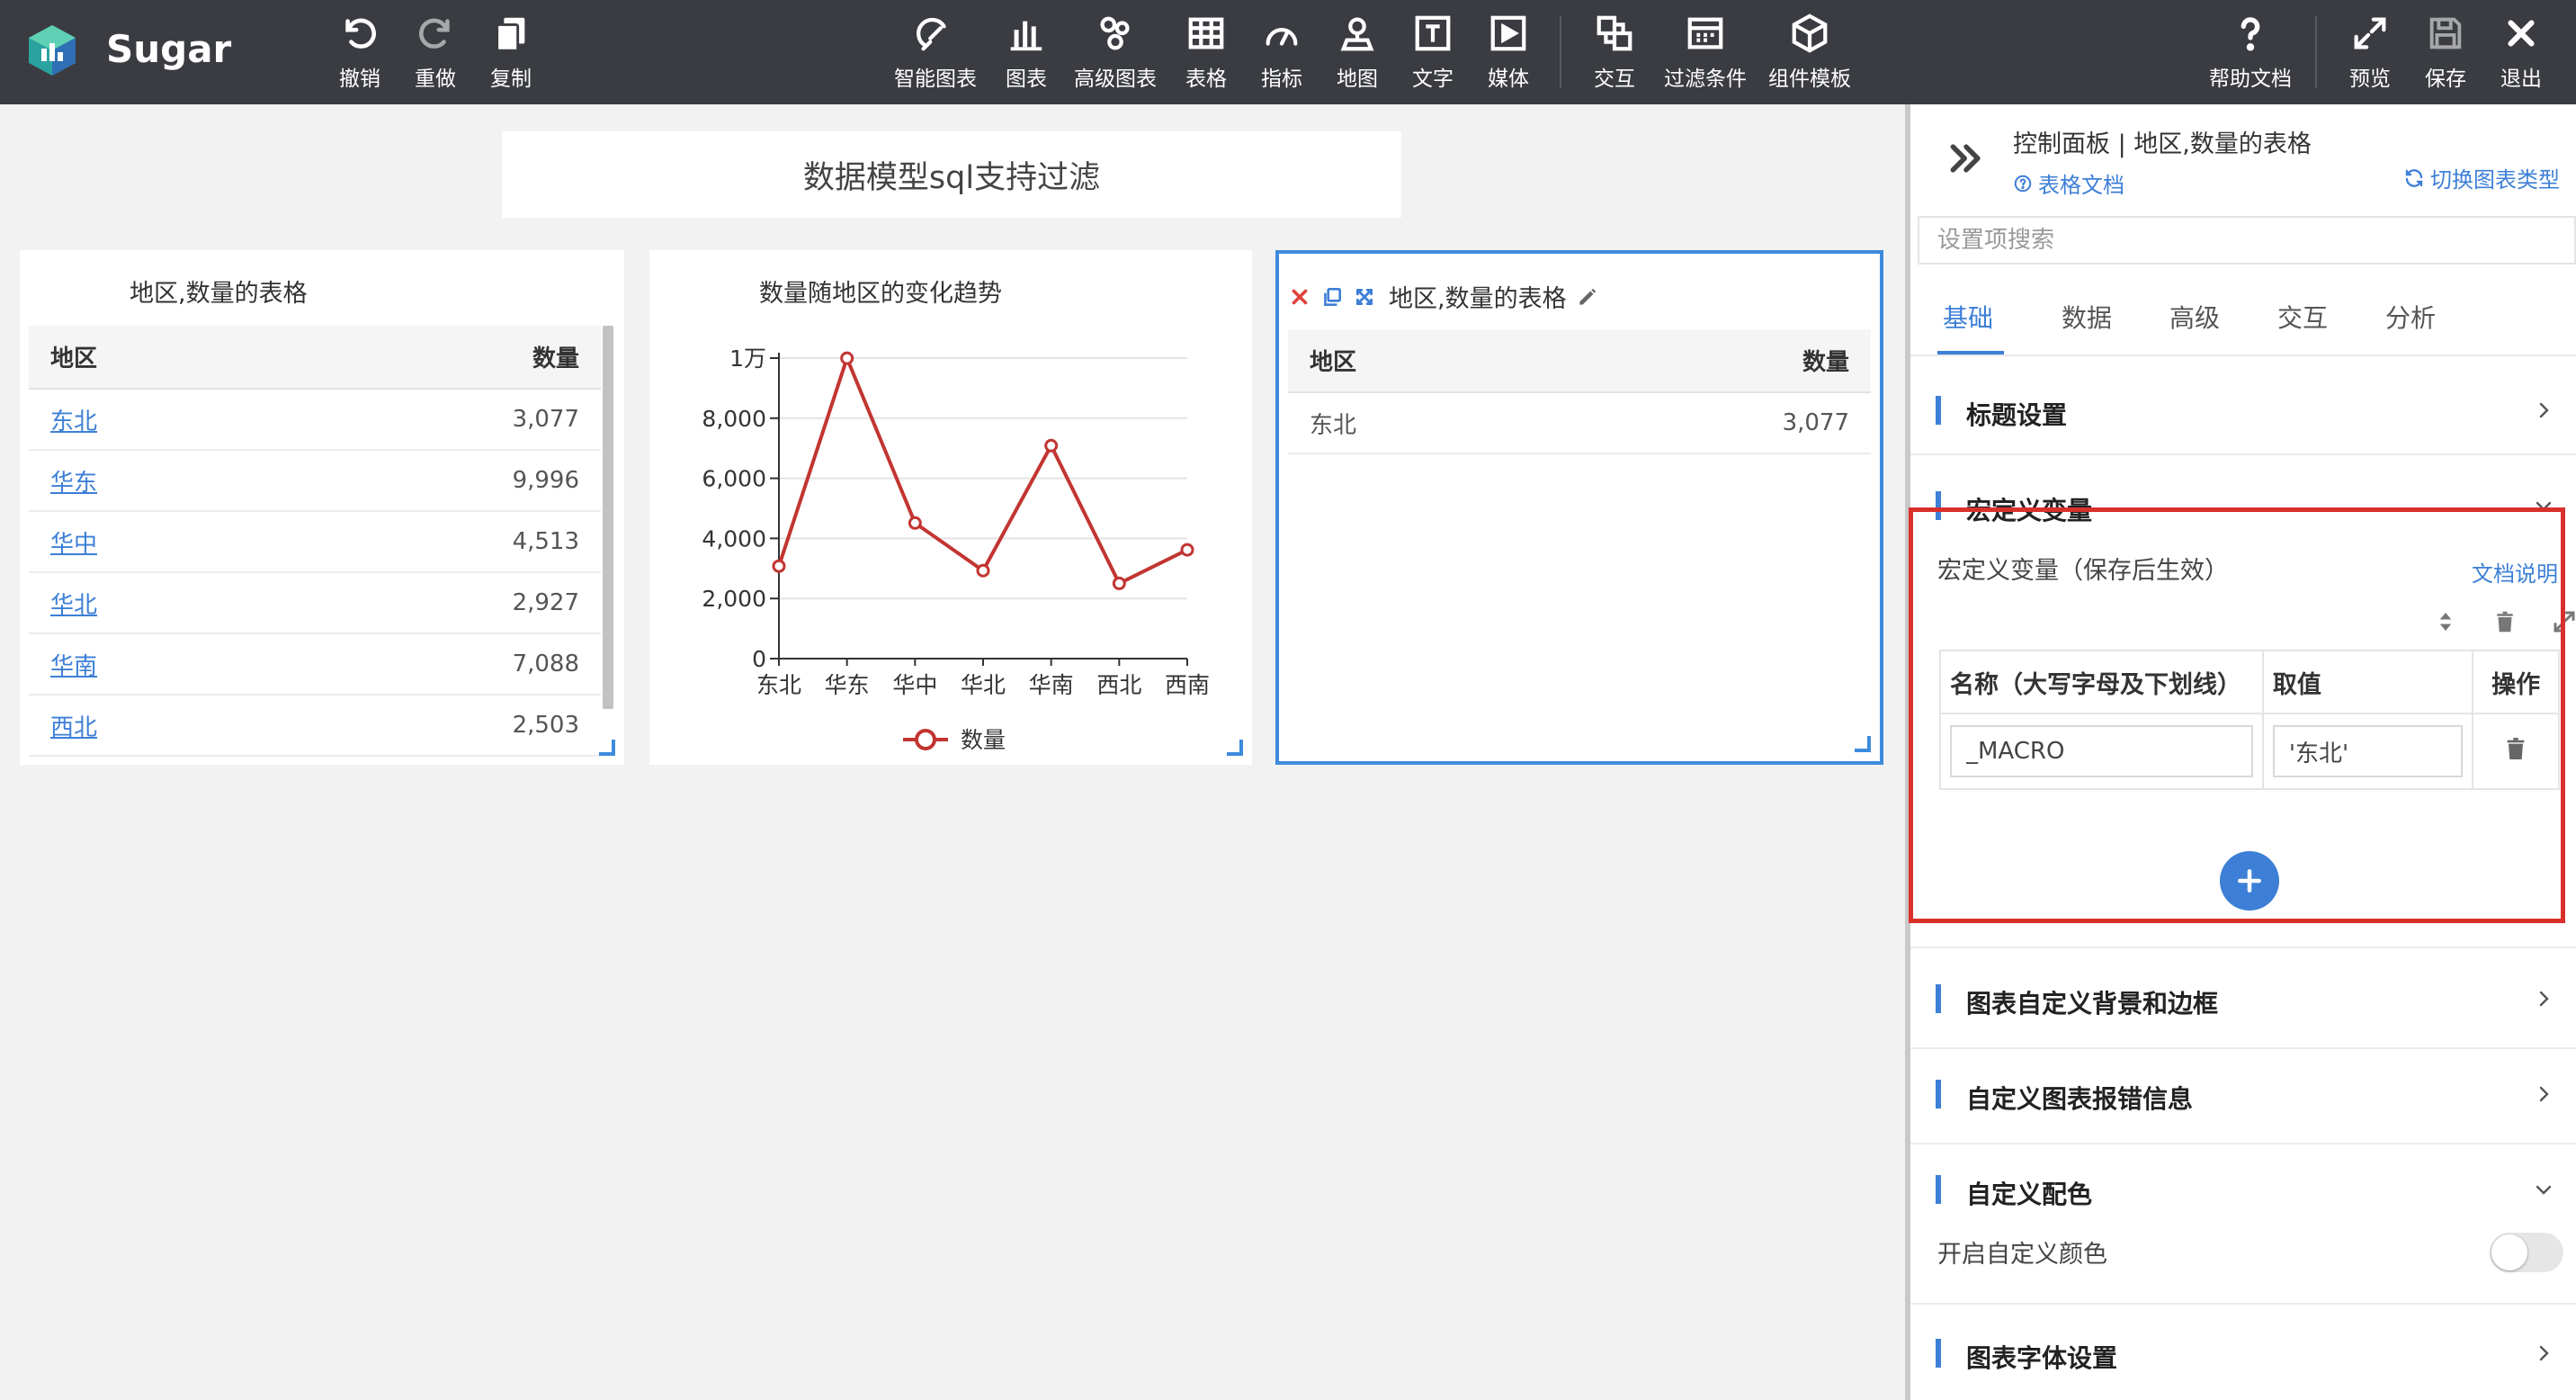  Describe the element at coordinates (2092, 1004) in the screenshot. I see `section-label: 图表自定义背景和边框` at that location.